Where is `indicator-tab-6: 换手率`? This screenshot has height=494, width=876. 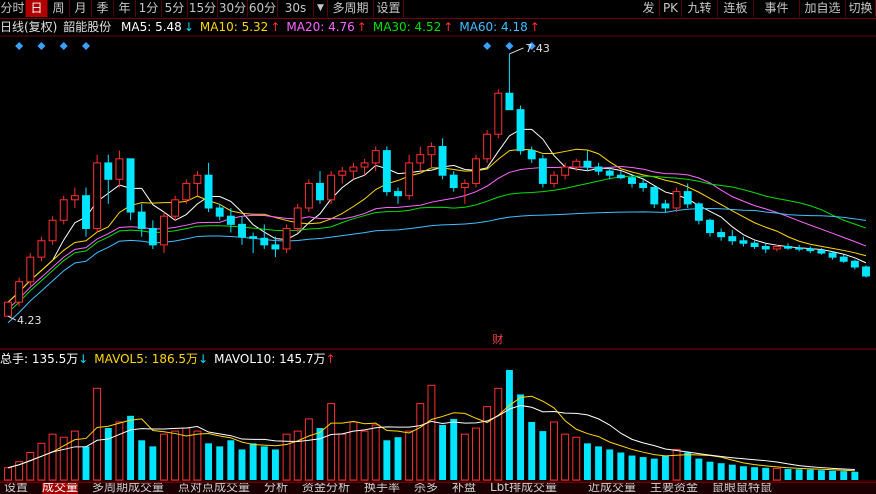 indicator-tab-6: 换手率 is located at coordinates (382, 488).